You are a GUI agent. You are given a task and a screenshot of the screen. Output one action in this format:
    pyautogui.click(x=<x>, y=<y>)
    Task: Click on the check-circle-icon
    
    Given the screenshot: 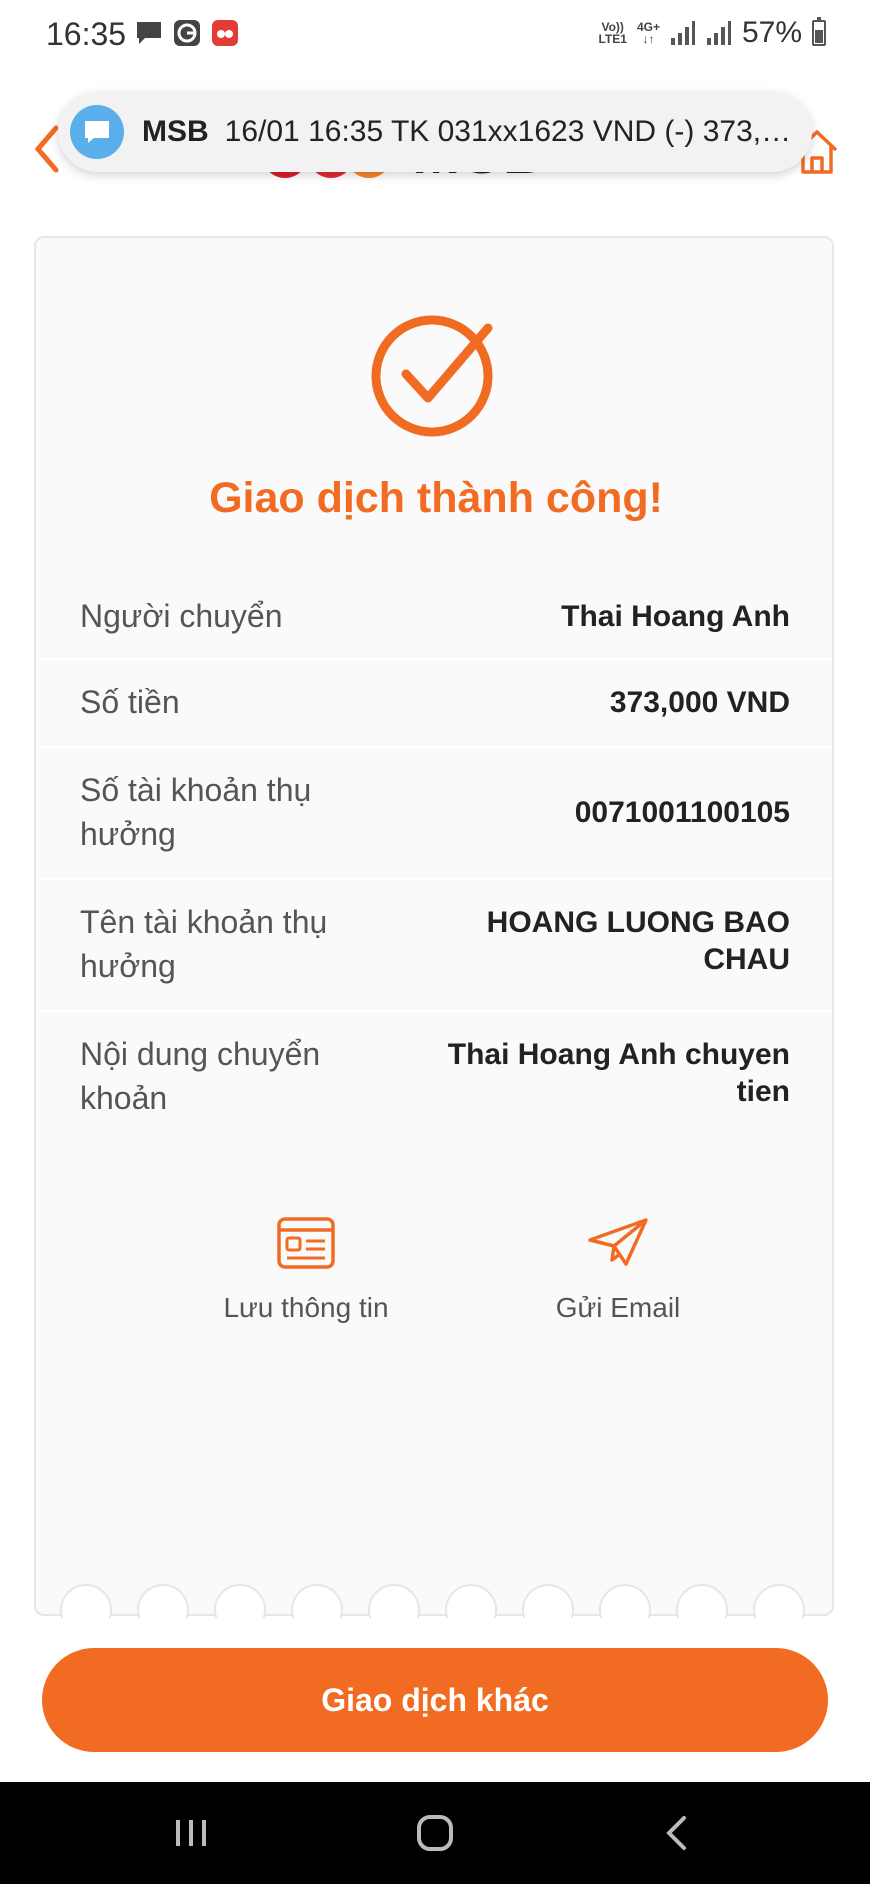 What is the action you would take?
    pyautogui.click(x=432, y=376)
    